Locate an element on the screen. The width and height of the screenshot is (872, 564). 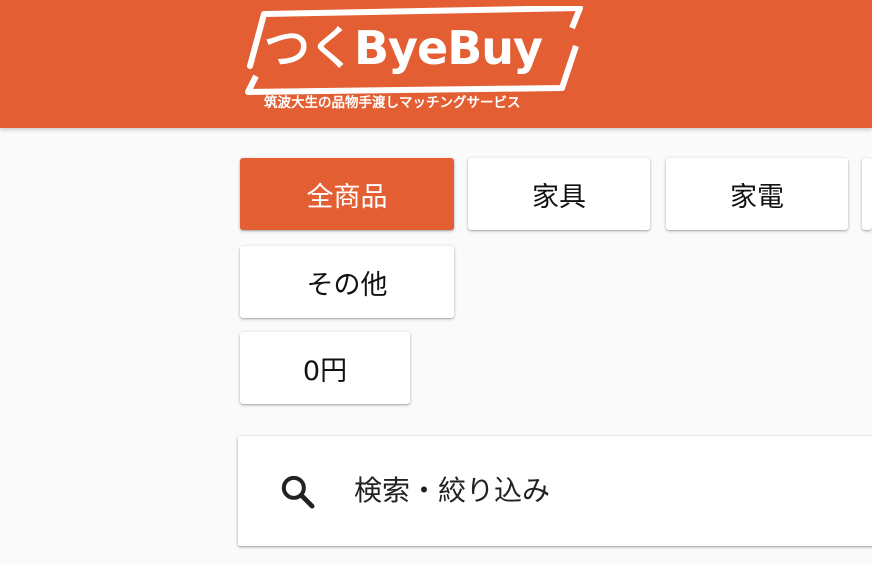
category-chip-label: 家電 is located at coordinates (757, 197).